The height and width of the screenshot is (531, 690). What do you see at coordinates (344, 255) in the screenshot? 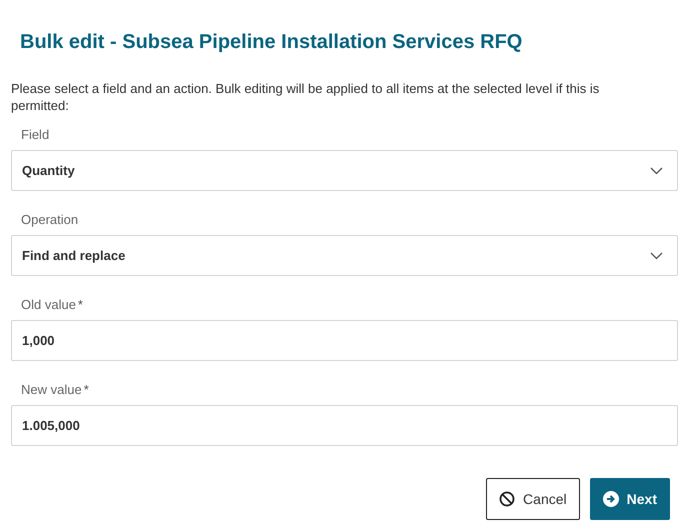
I see `dropdown-field: Find and replace` at bounding box center [344, 255].